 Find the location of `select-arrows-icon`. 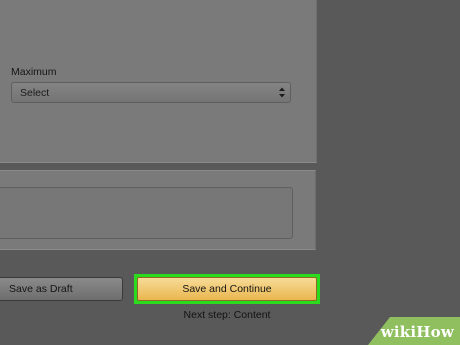

select-arrows-icon is located at coordinates (282, 92).